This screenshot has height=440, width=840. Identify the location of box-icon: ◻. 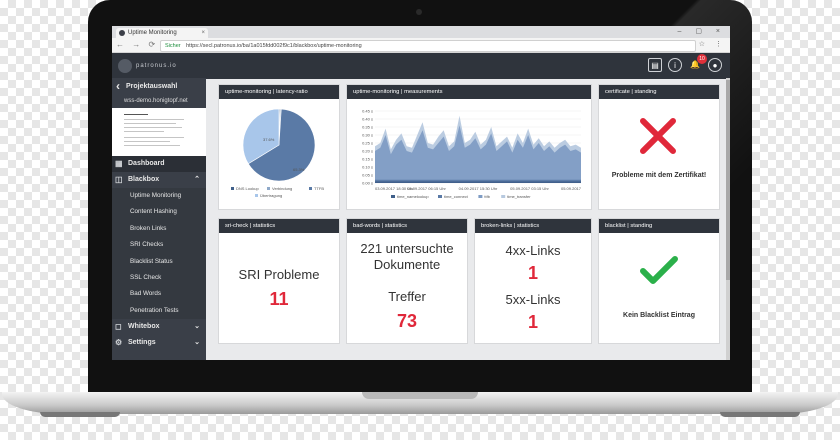
(118, 327).